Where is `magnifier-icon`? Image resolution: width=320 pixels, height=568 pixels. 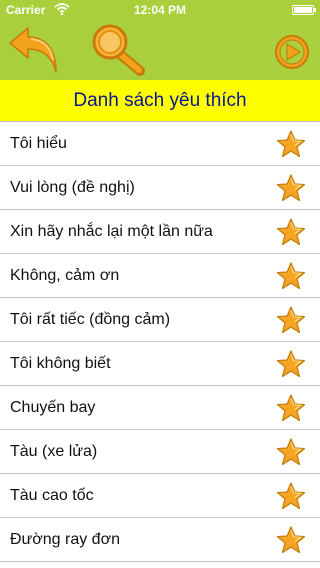
magnifier-icon is located at coordinates (118, 50).